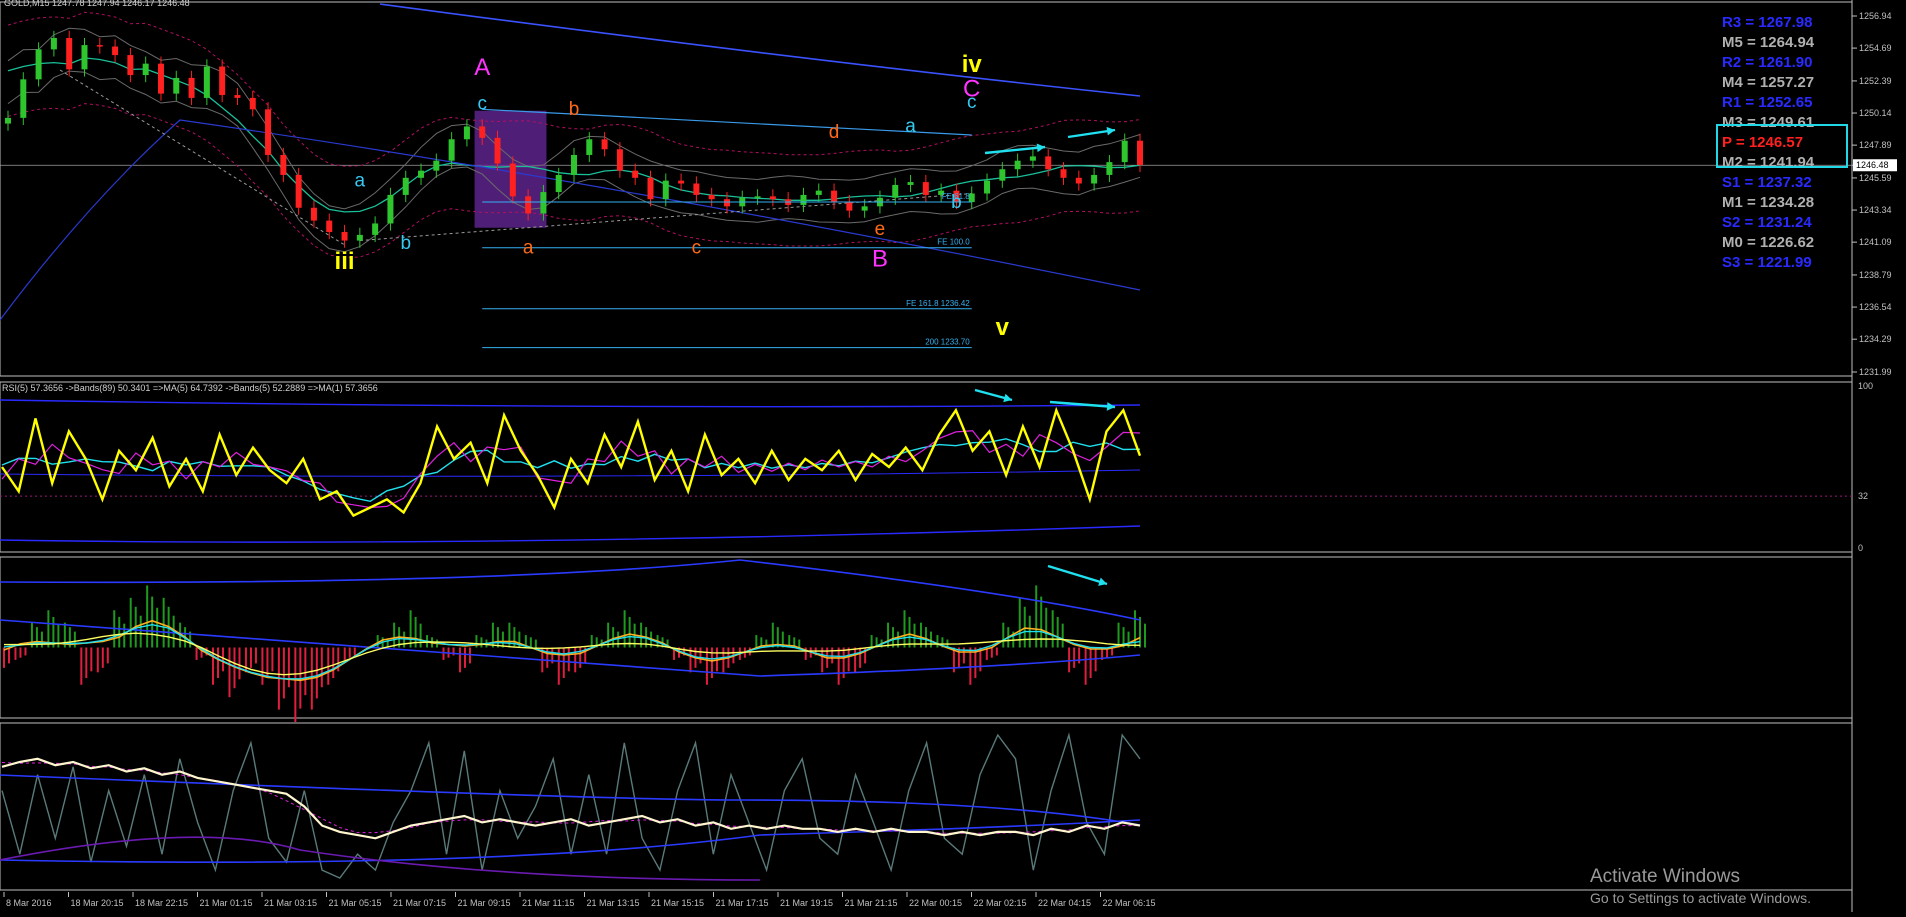 The width and height of the screenshot is (1906, 917). Describe the element at coordinates (419, 903) in the screenshot. I see `time-tick-label: 21 Mar 07:15` at that location.